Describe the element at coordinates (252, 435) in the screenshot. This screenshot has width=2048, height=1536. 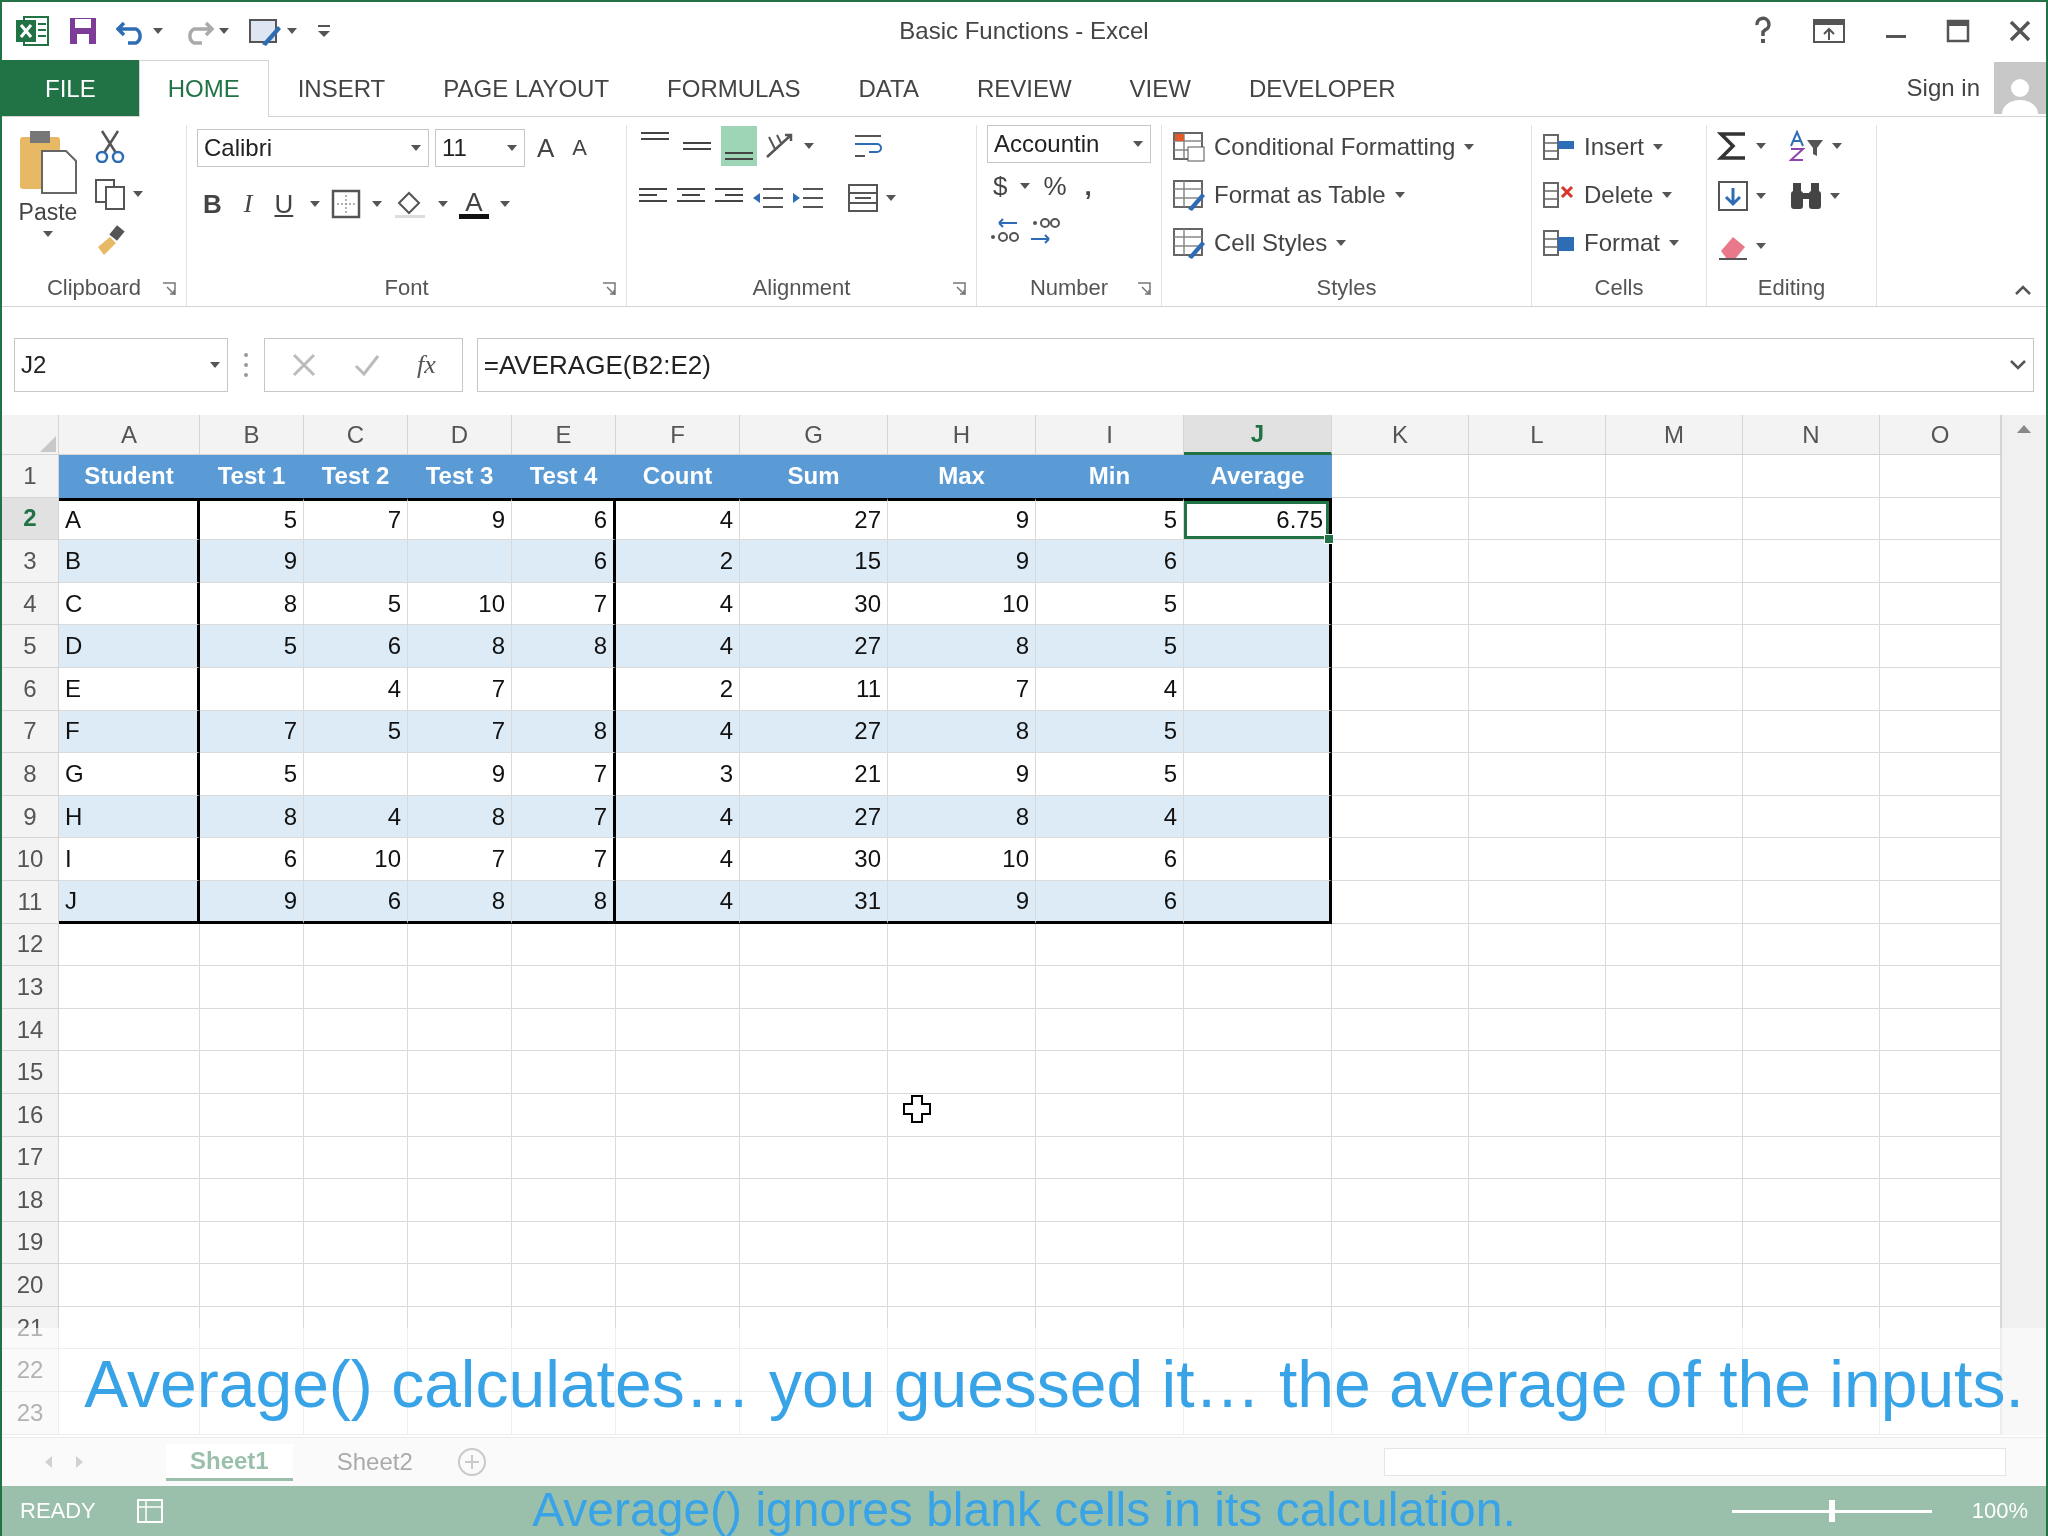
I see `column-header: B` at that location.